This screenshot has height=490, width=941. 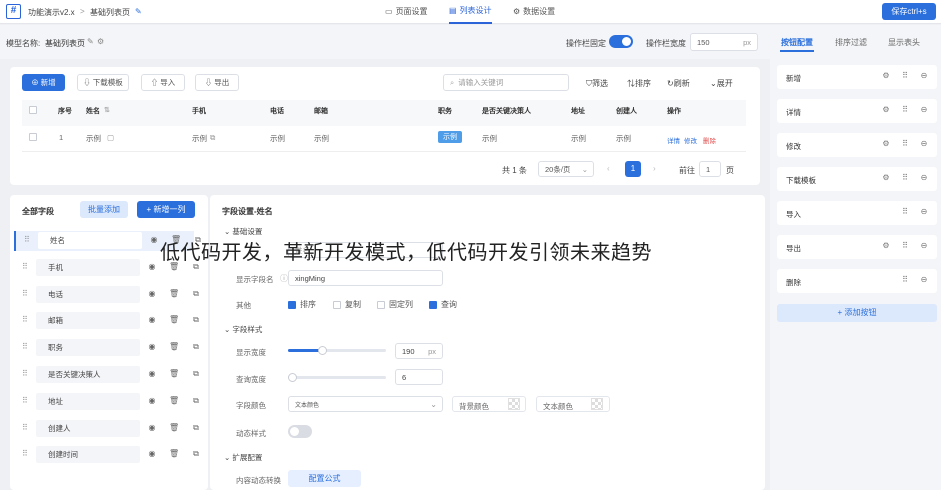 What do you see at coordinates (51, 12) in the screenshot?
I see `breadcrumb-app: 功能演示v2.x` at bounding box center [51, 12].